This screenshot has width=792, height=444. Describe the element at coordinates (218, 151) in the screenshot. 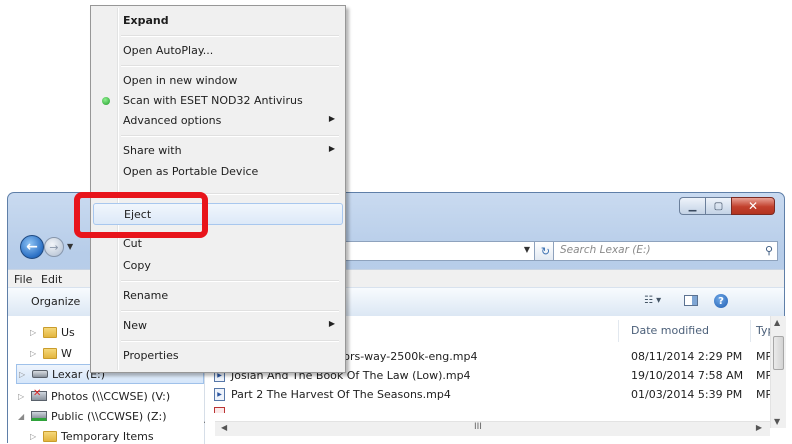

I see `menu-item-share-with: Share with ▶` at that location.